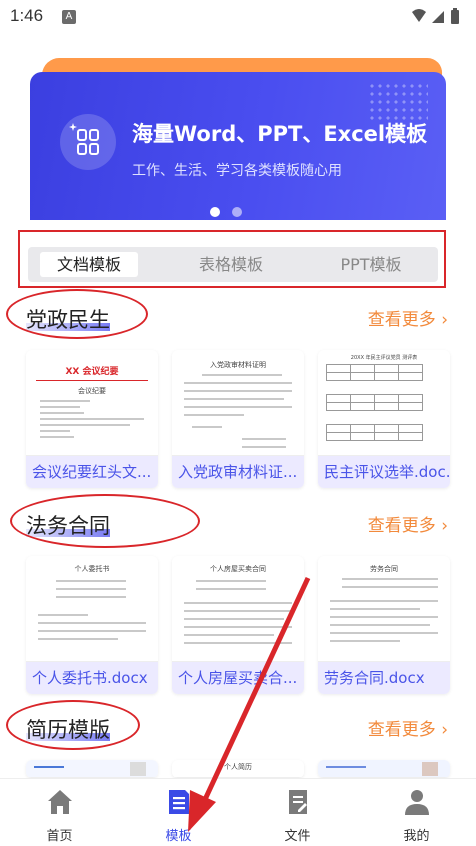  What do you see at coordinates (384, 678) in the screenshot?
I see `template-name: 劳务合同.docx` at bounding box center [384, 678].